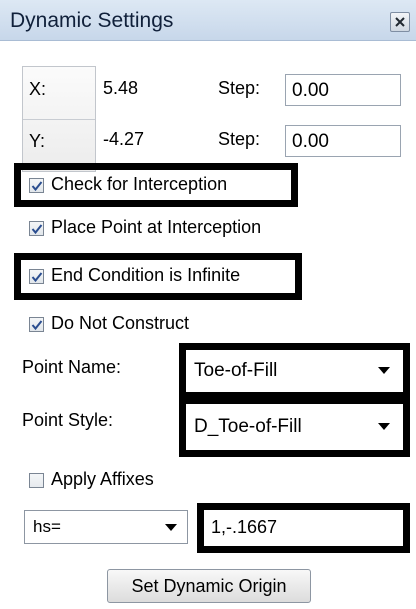  I want to click on y-label: Y:, so click(37, 141).